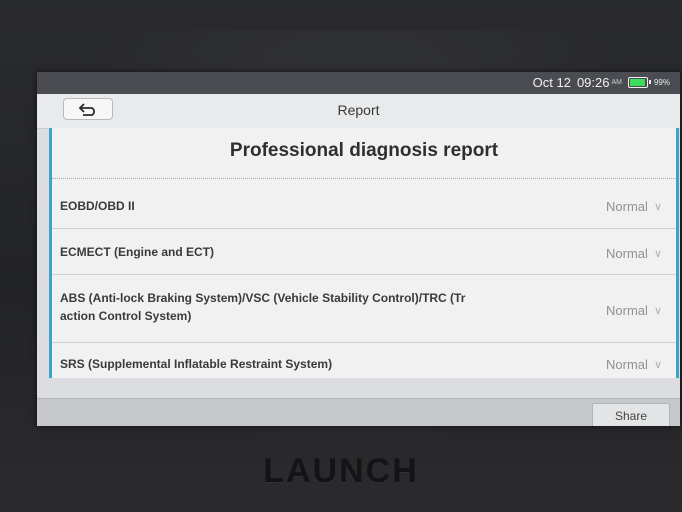 This screenshot has height=512, width=682. What do you see at coordinates (358, 412) in the screenshot?
I see `bottom-bar: Share` at bounding box center [358, 412].